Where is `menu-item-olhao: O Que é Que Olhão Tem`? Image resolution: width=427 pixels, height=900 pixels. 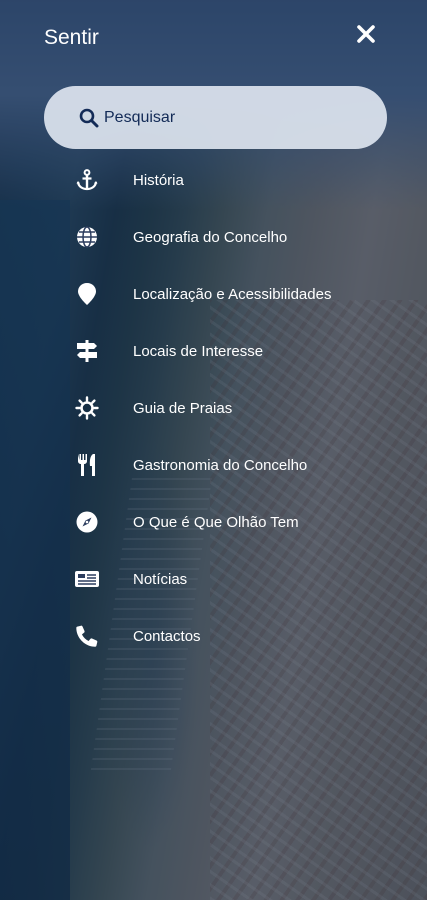
menu-item-olhao: O Que é Que Olhão Tem is located at coordinates (213, 522).